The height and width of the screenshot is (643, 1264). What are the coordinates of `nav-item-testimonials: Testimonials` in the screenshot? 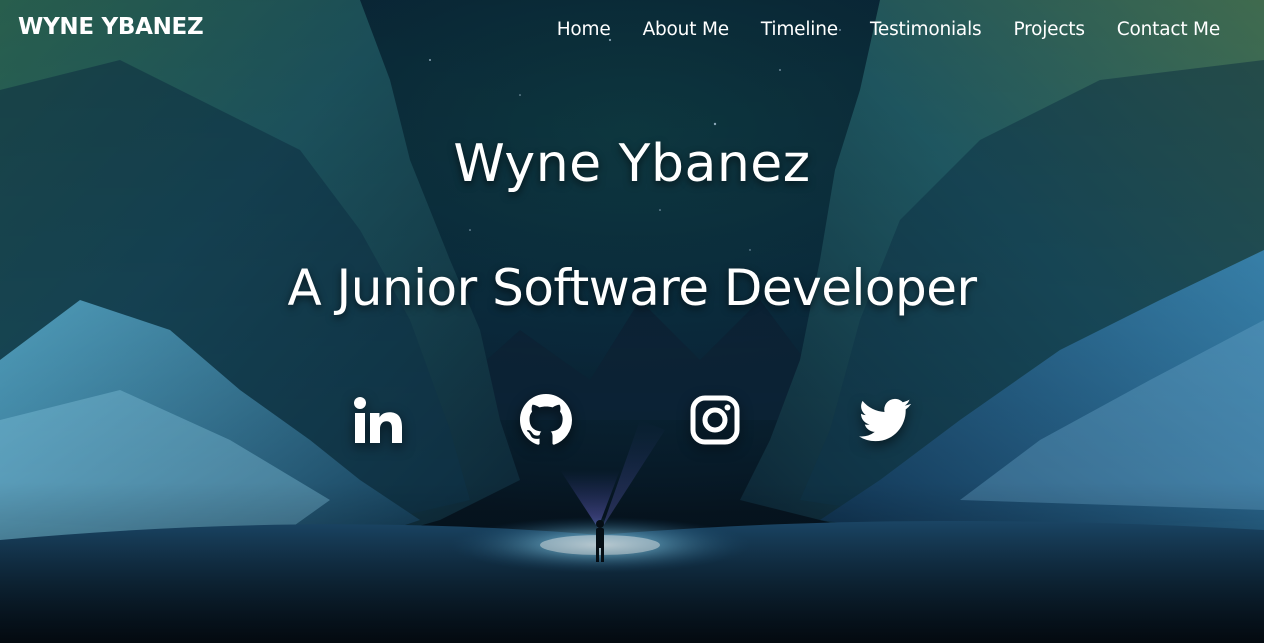 It's located at (926, 29).